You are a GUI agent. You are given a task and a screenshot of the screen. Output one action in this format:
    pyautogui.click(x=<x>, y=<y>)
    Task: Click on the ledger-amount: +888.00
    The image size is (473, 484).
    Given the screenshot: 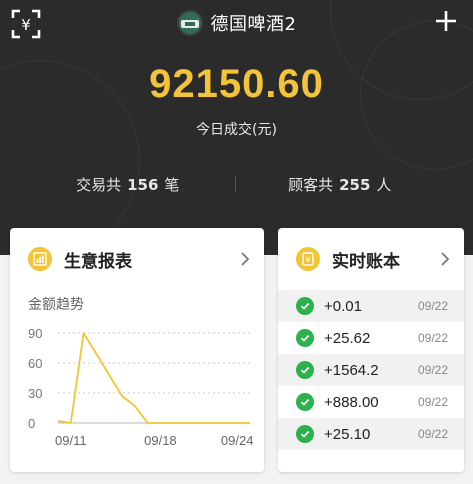 What is the action you would take?
    pyautogui.click(x=351, y=402)
    